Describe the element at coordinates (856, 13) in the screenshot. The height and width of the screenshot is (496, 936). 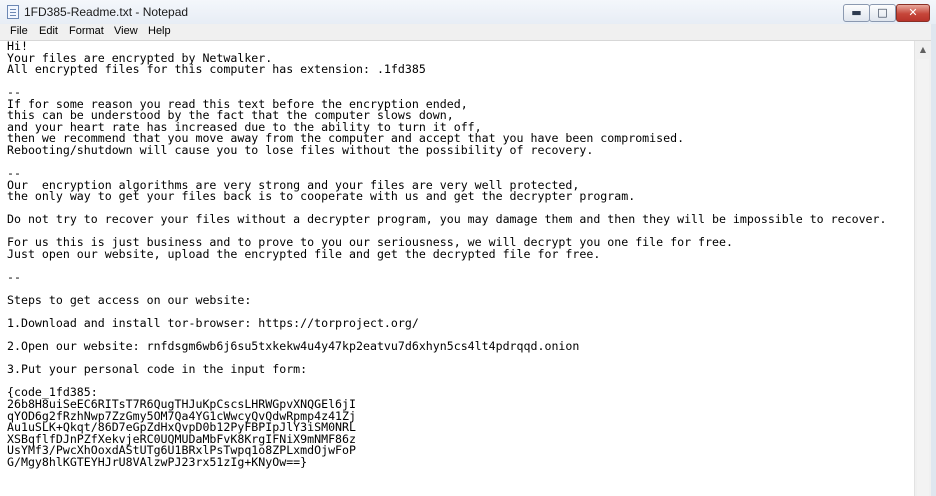
I see `minimize-button: ▬` at that location.